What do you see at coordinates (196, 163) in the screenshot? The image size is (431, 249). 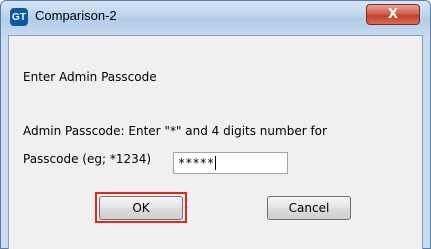 I see `passcode-value: *****` at bounding box center [196, 163].